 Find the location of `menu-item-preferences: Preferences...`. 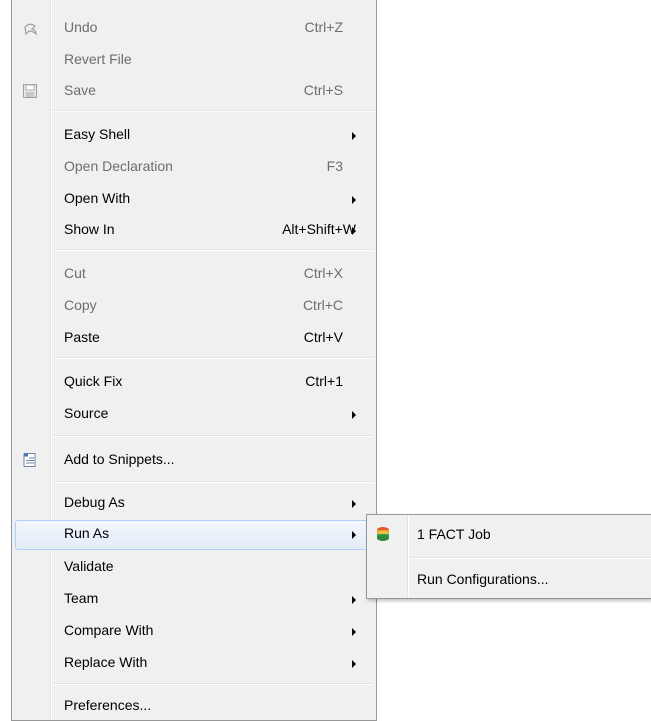

menu-item-preferences: Preferences... is located at coordinates (194, 706).